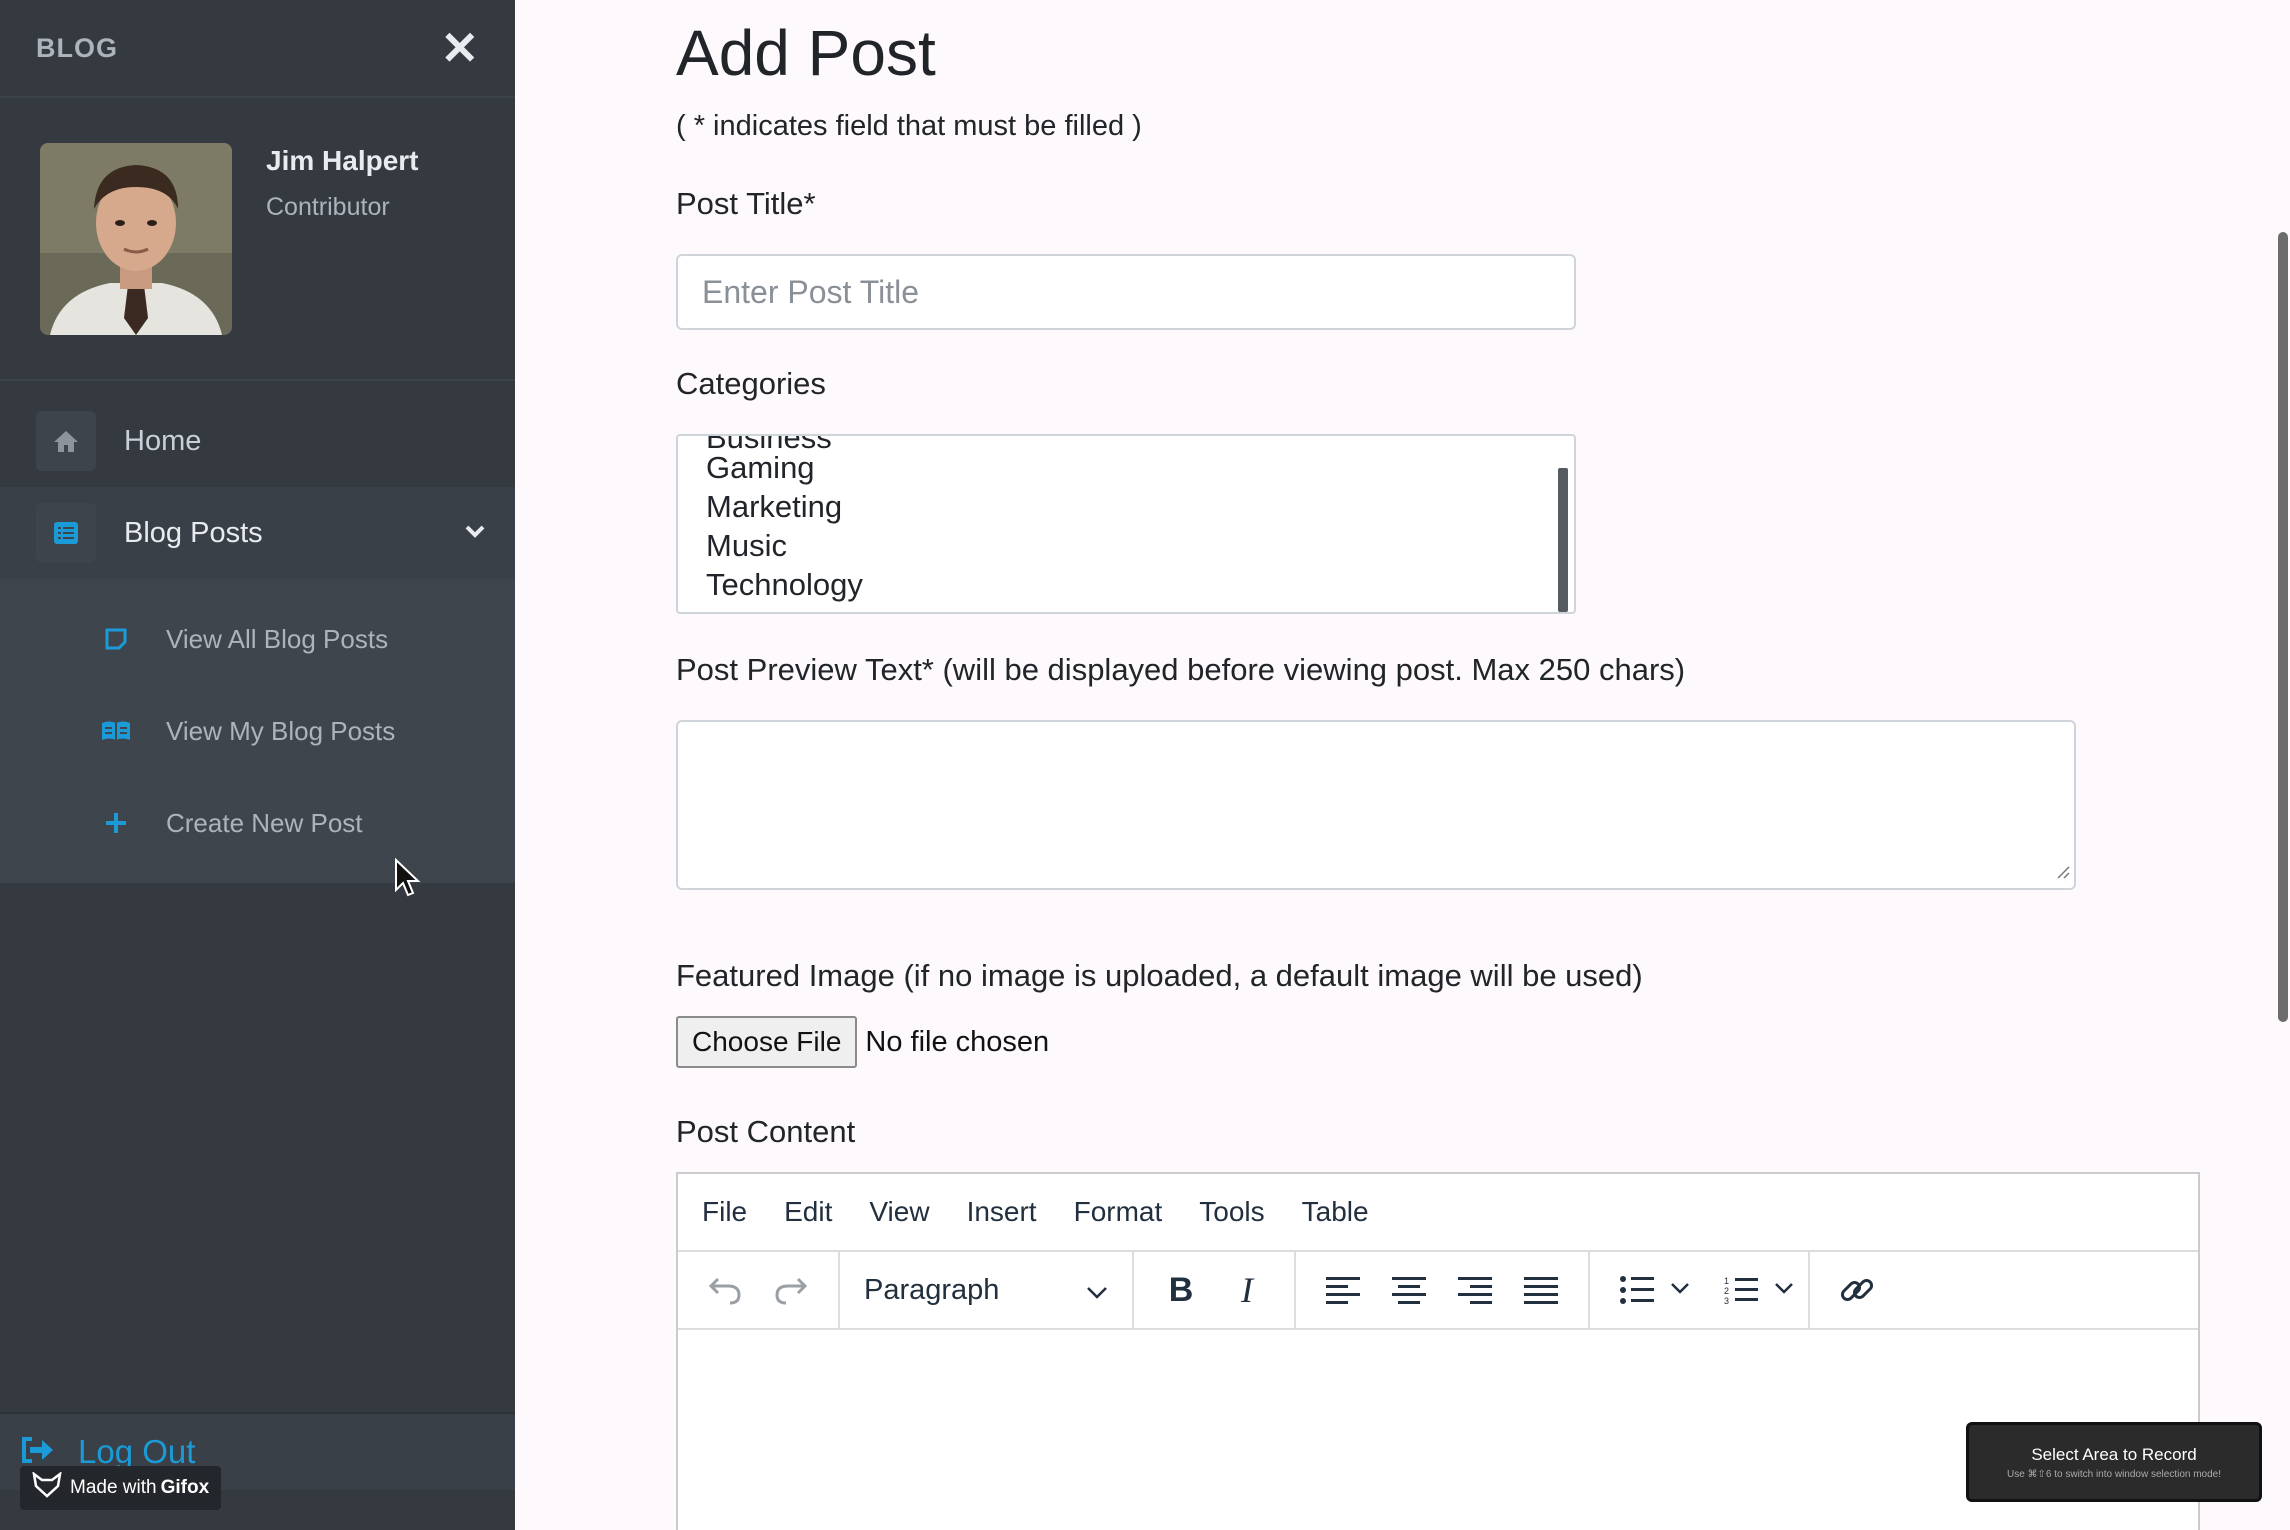  I want to click on menu-tools: Tools, so click(1231, 1212).